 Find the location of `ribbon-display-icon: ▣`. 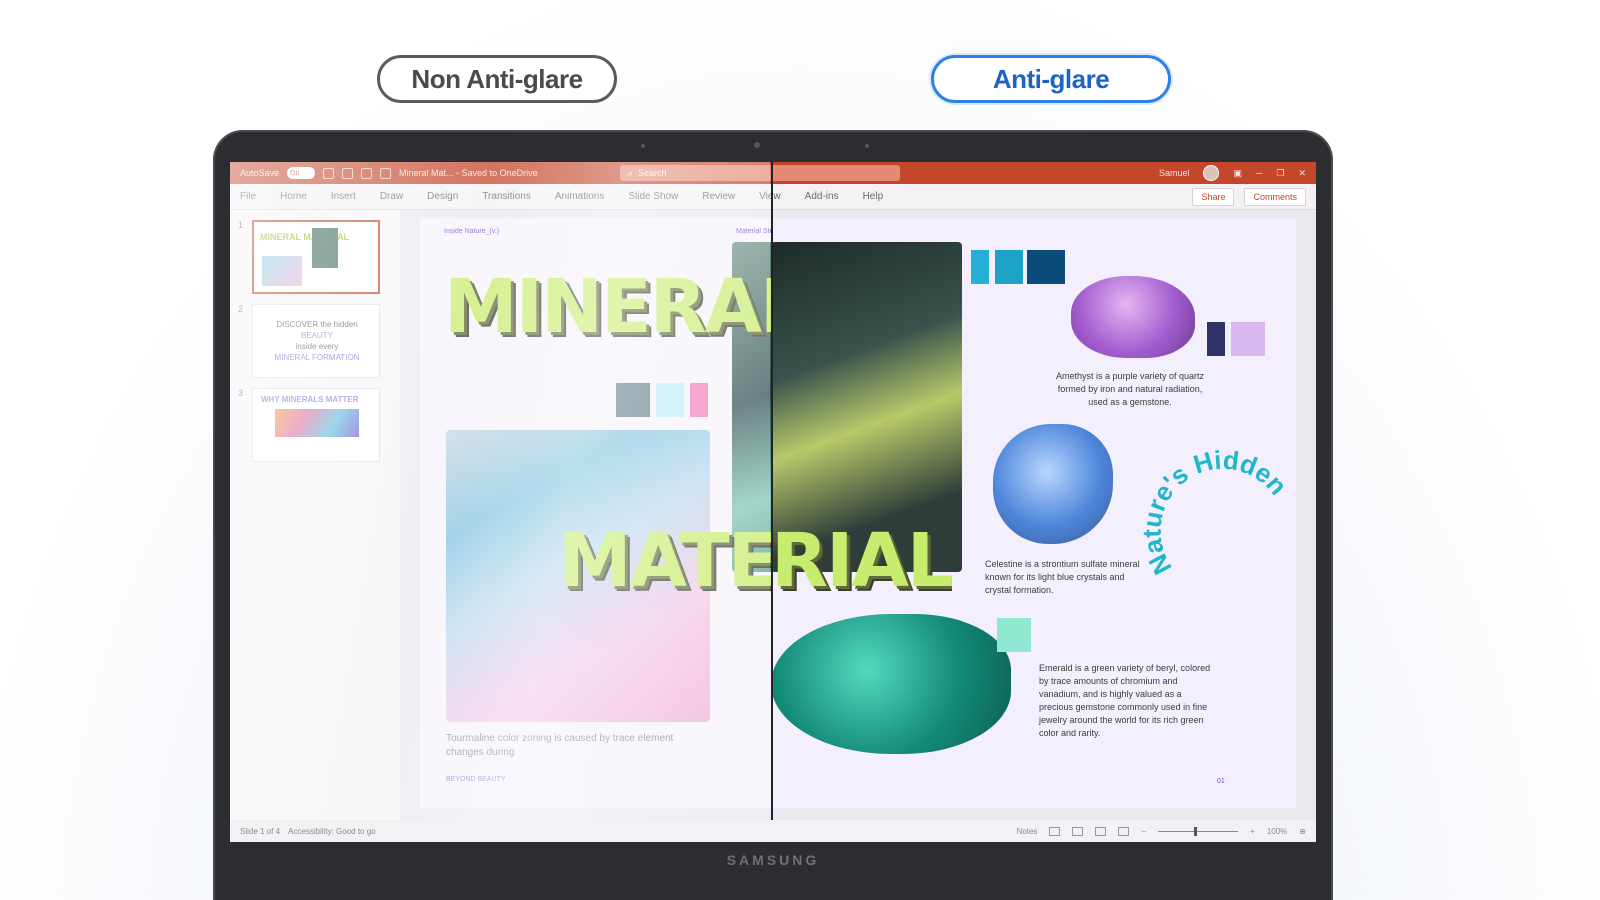

ribbon-display-icon: ▣ is located at coordinates (1237, 173).